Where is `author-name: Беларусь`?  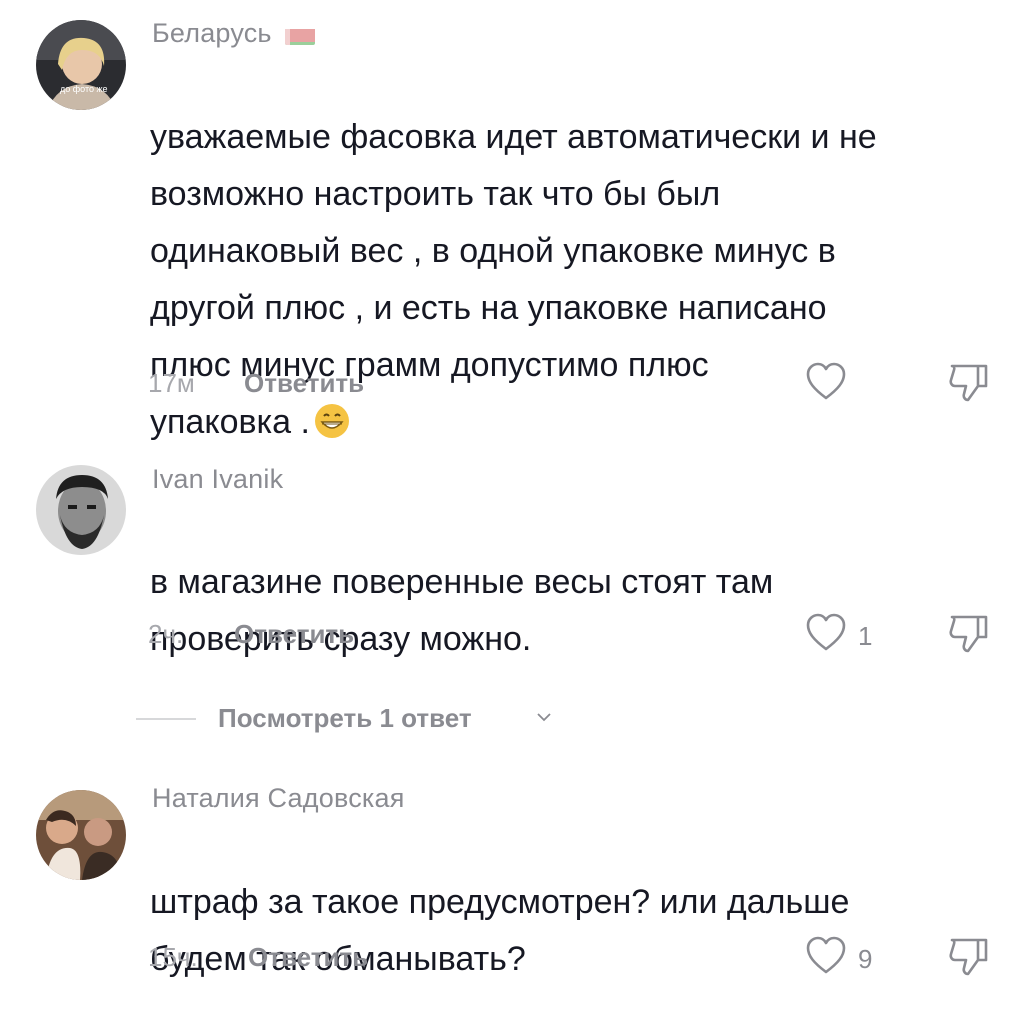 author-name: Беларусь is located at coordinates (212, 33).